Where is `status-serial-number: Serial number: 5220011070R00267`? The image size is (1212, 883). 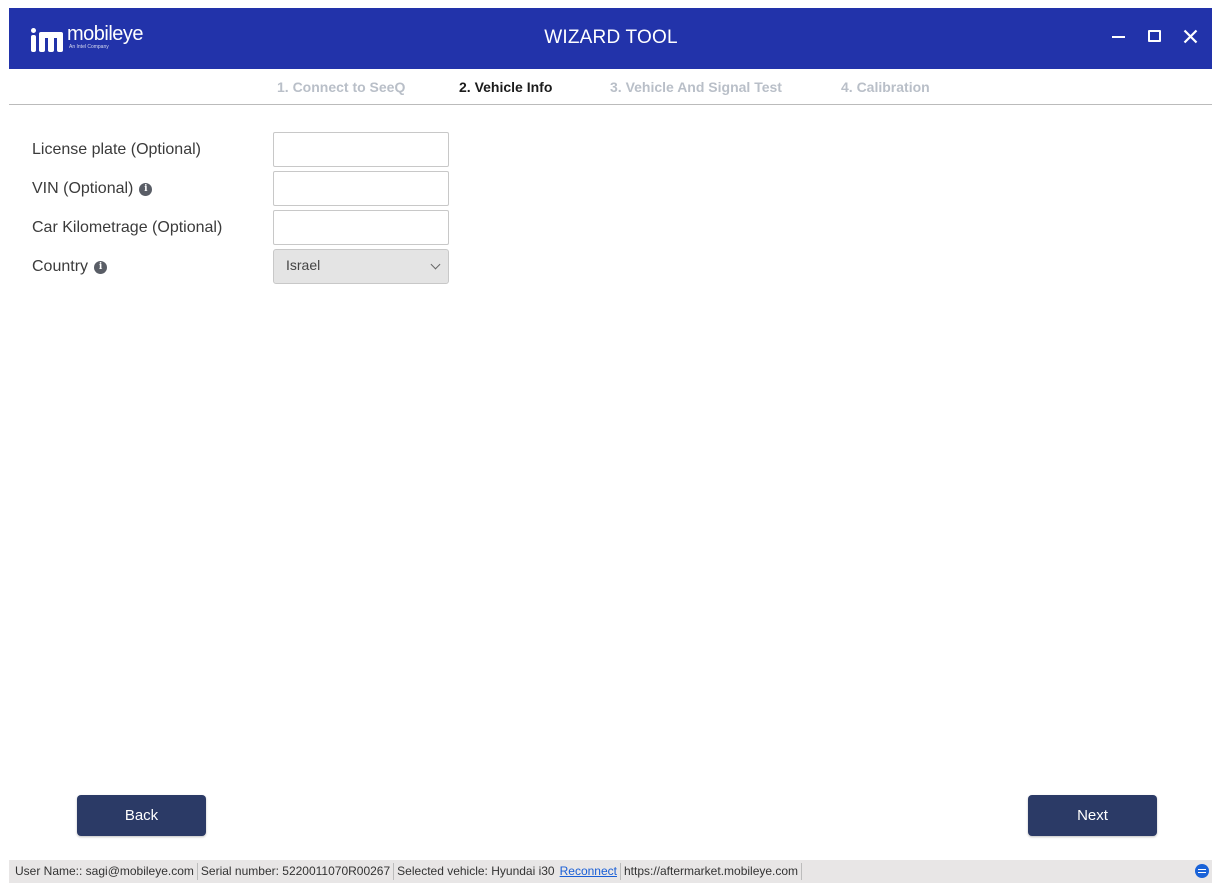
status-serial-number: Serial number: 5220011070R00267 is located at coordinates (296, 871).